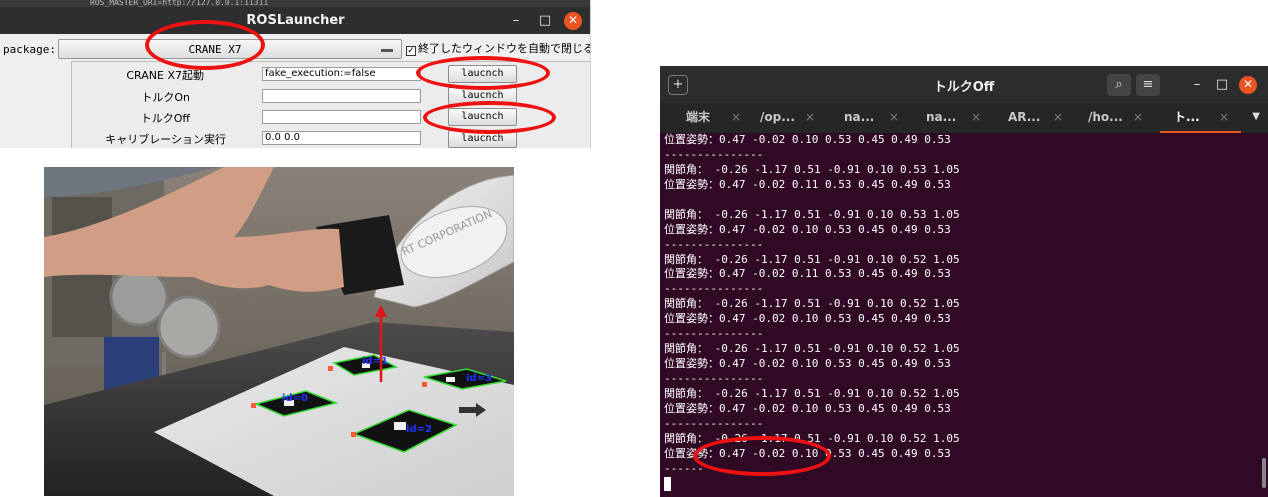 This screenshot has height=497, width=1268. I want to click on terminal-title: トルクOff, so click(964, 87).